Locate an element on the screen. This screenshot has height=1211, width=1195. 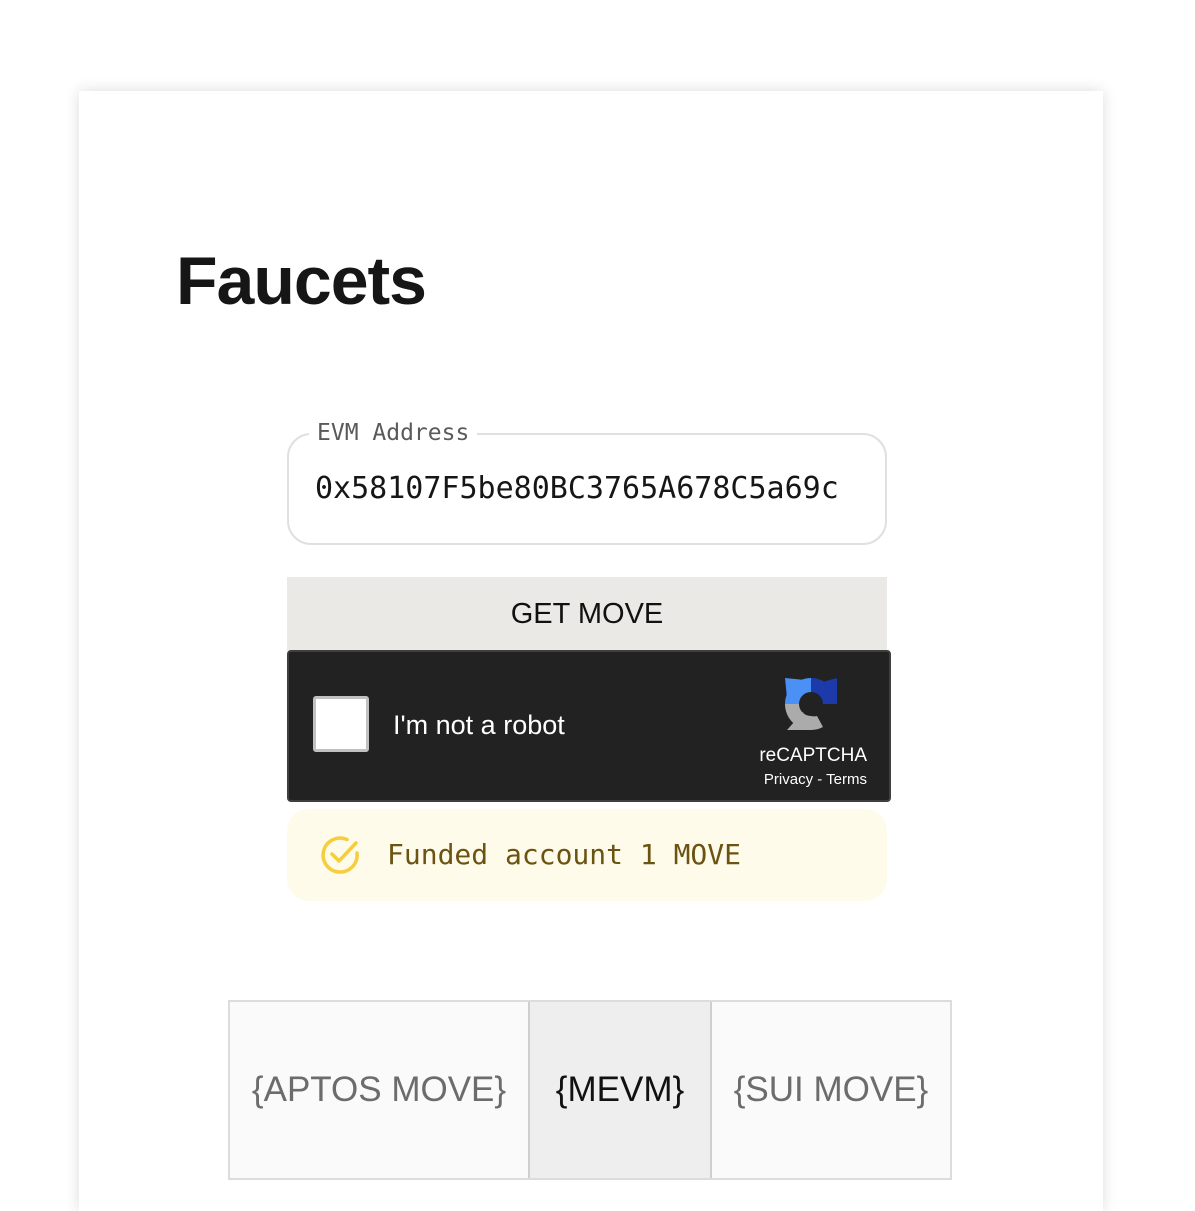
page-title: Faucets is located at coordinates (301, 281).